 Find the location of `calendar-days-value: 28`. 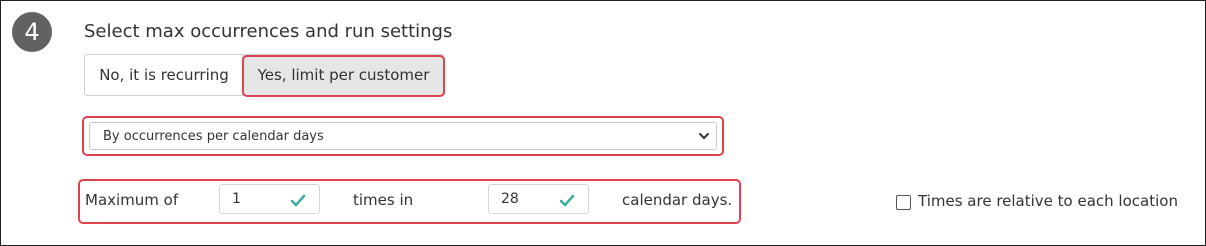

calendar-days-value: 28 is located at coordinates (510, 199).